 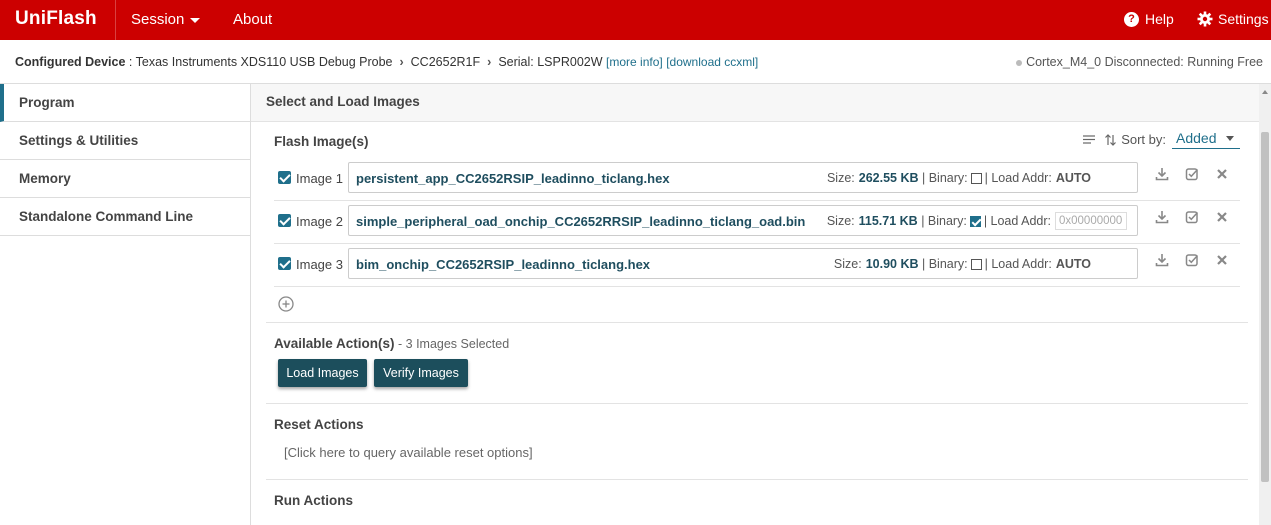 I want to click on image-label: Image 2, so click(x=319, y=221).